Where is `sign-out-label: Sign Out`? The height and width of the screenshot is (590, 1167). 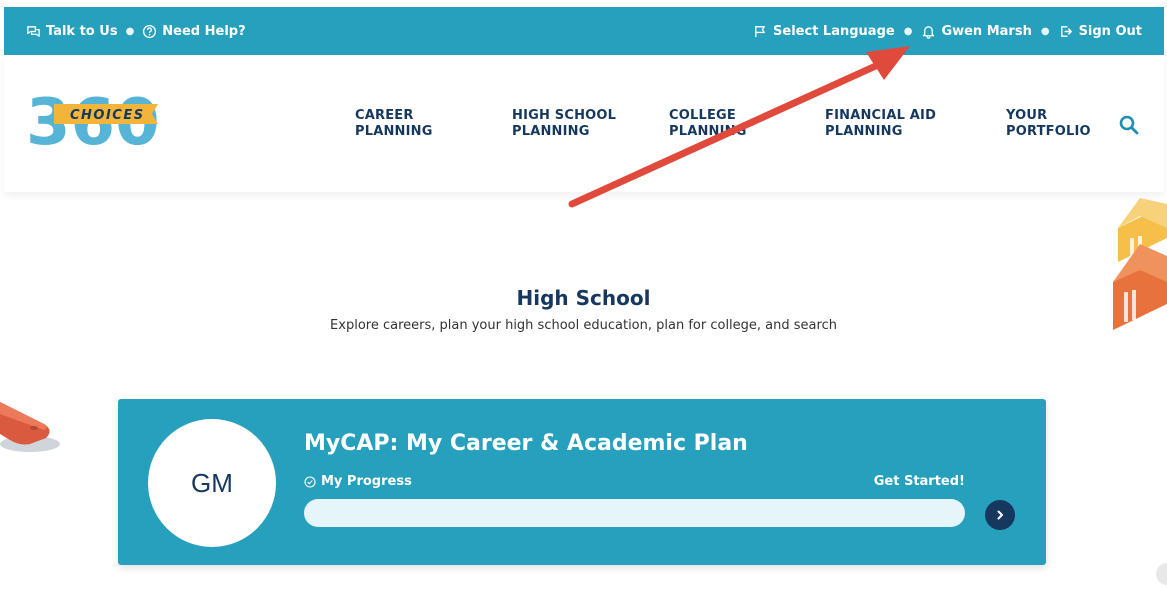
sign-out-label: Sign Out is located at coordinates (1110, 31).